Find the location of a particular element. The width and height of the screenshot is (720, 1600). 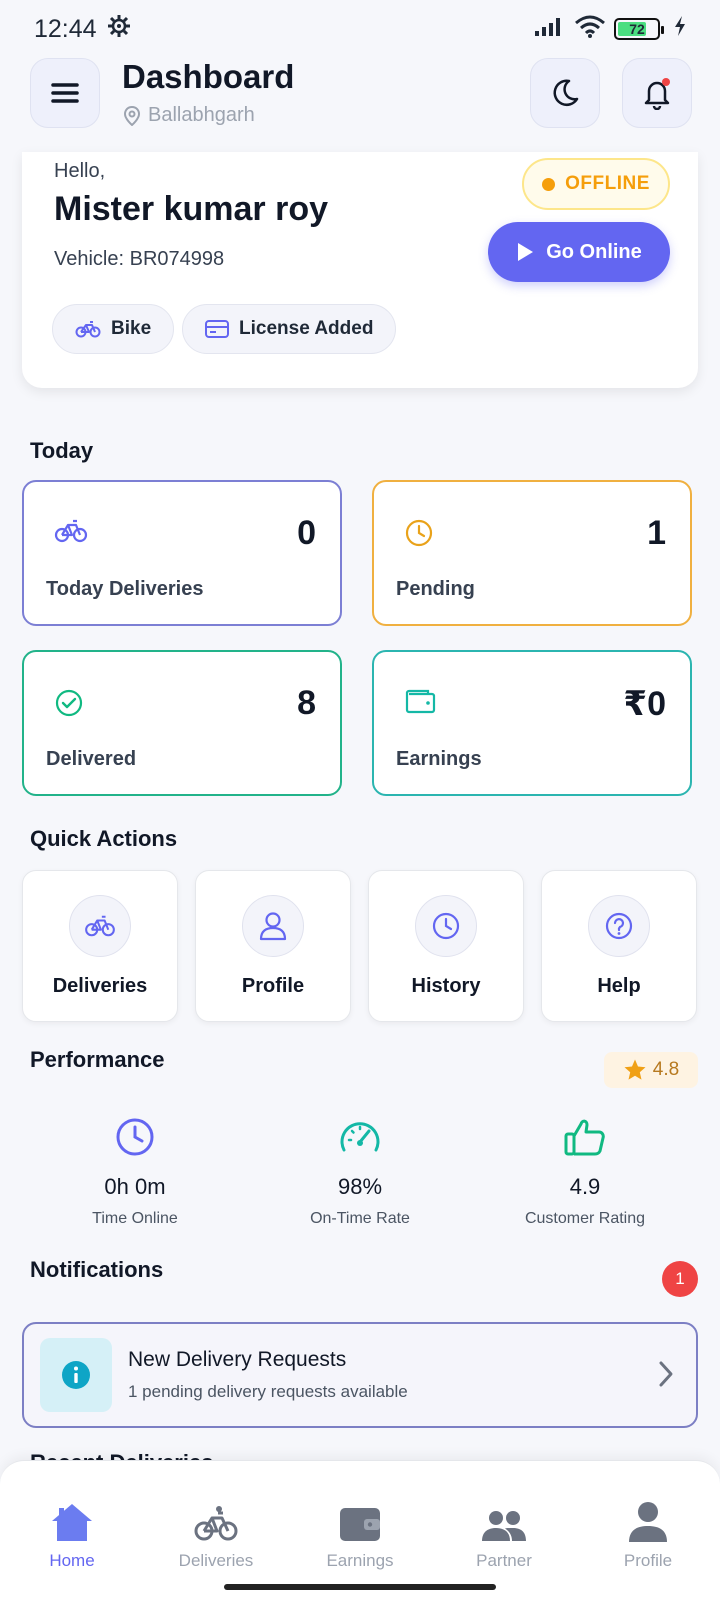

bottom-nav: Home Deliveries Earnings Partner Profile is located at coordinates (360, 1530).